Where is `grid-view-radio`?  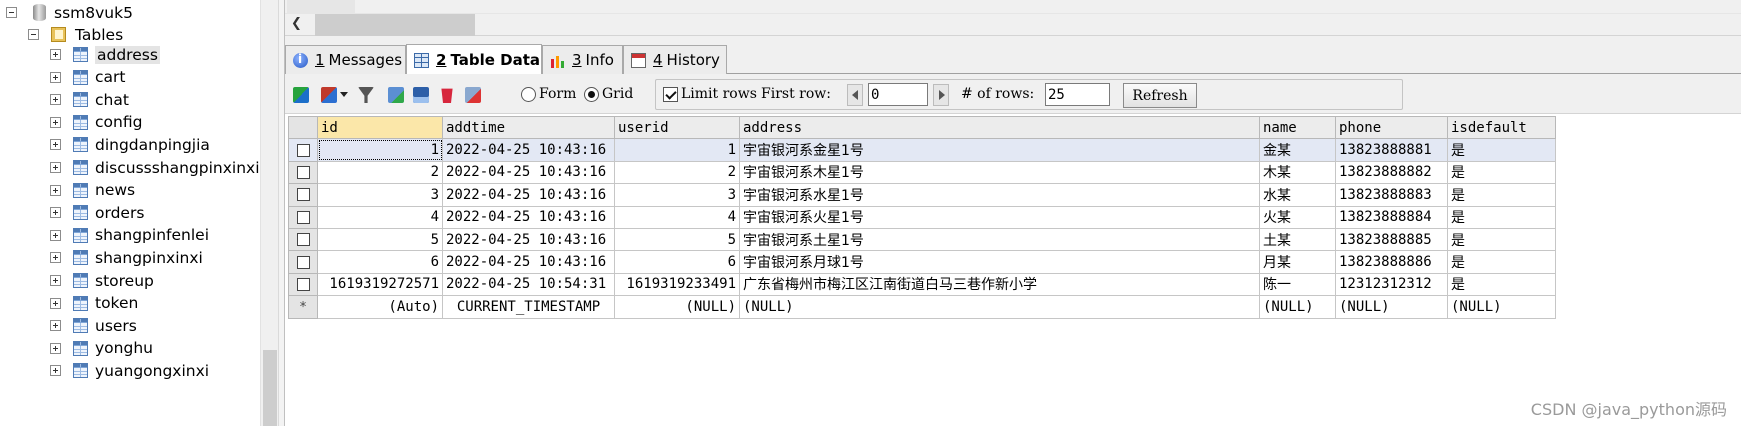 grid-view-radio is located at coordinates (591, 94).